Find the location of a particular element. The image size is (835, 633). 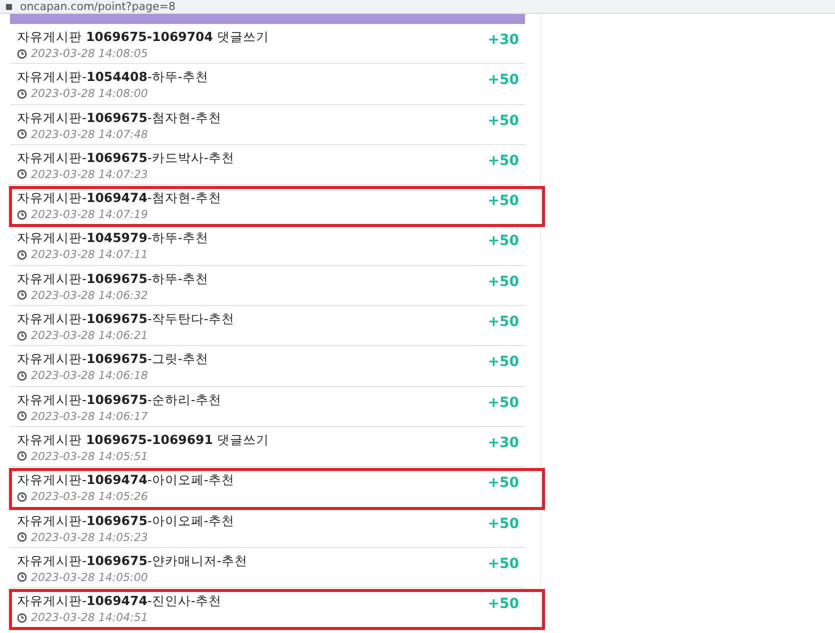

entry-title: 자유게시판-1069675-얀카매니저-추천 is located at coordinates (132, 560).